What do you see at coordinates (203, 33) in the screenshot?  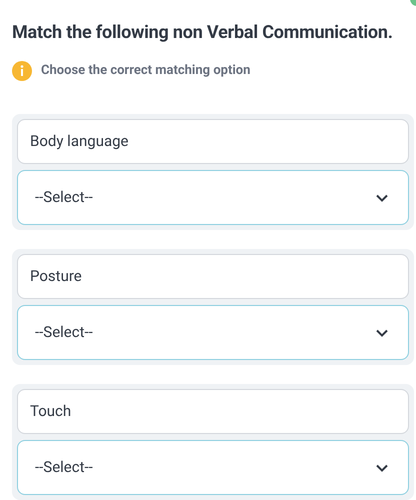 I see `question-title: Match the following non Verbal Communication.` at bounding box center [203, 33].